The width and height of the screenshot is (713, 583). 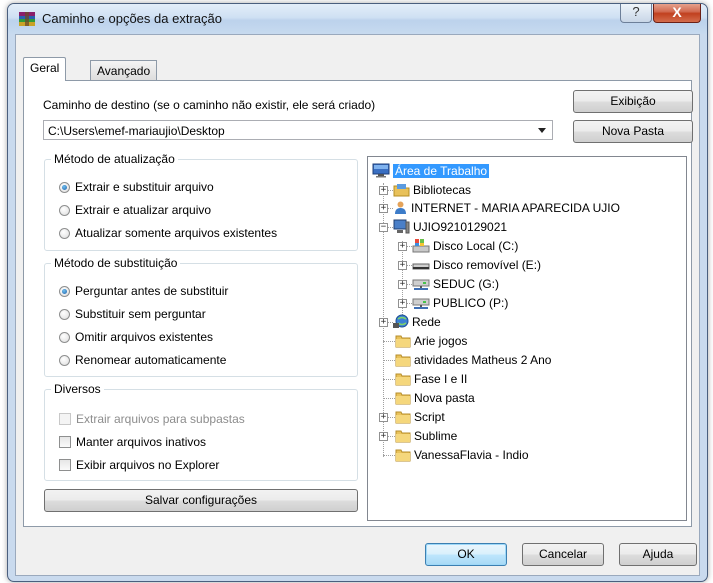 I want to click on tree-item-internet-user: INTERNET - MARIA APARECIDA UJIO, so click(x=506, y=208).